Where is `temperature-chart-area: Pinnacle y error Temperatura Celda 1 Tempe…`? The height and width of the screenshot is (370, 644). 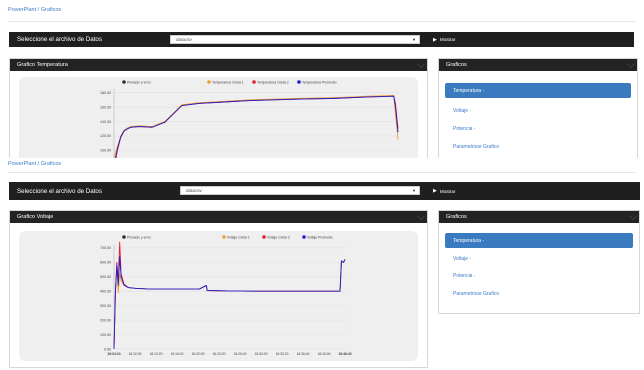
temperature-chart-area: Pinnacle y error Temperatura Celda 1 Tempe… is located at coordinates (218, 117).